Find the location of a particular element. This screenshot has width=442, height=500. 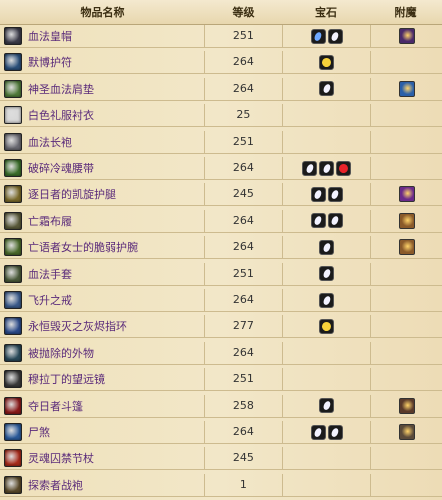

table-row: 白色礼服衬衣 25 is located at coordinates (221, 116).